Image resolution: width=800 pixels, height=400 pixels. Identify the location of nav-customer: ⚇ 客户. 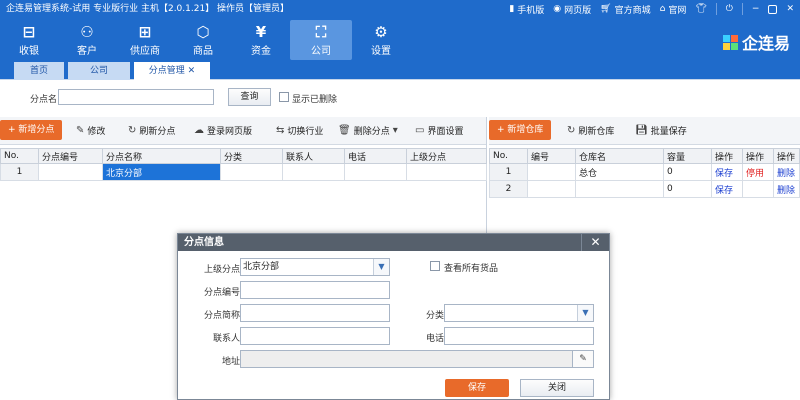
(87, 40).